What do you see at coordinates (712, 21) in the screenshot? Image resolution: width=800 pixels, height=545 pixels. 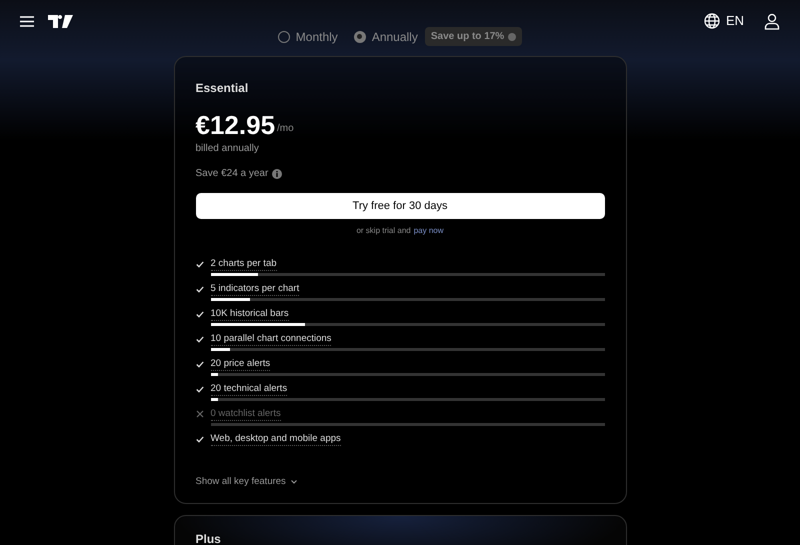 I see `globe-icon` at bounding box center [712, 21].